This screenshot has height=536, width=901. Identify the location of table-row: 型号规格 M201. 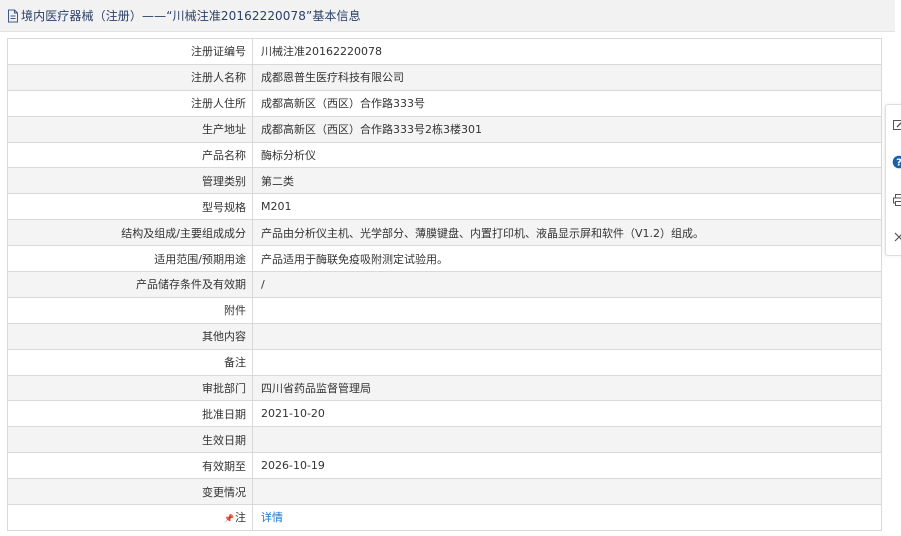
(444, 207).